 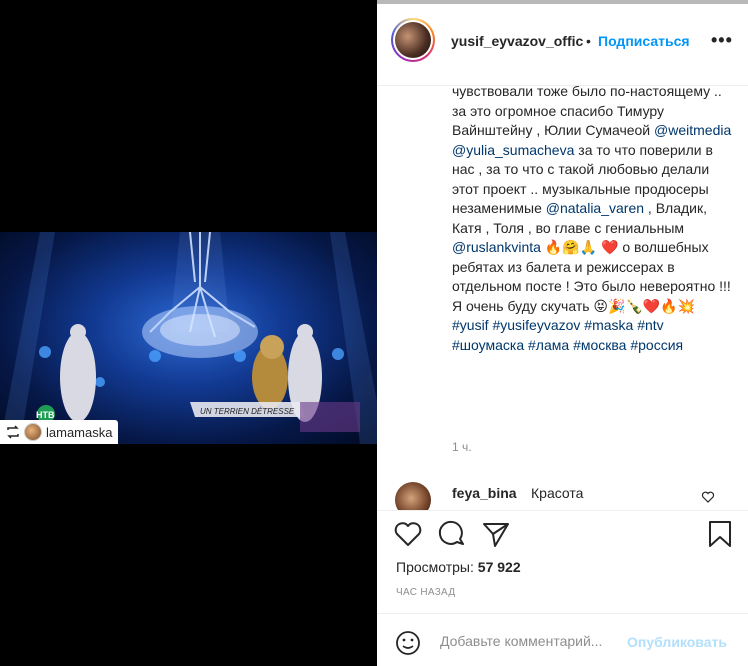 What do you see at coordinates (496, 247) in the screenshot?
I see `caption-link: @ruslankvinta` at bounding box center [496, 247].